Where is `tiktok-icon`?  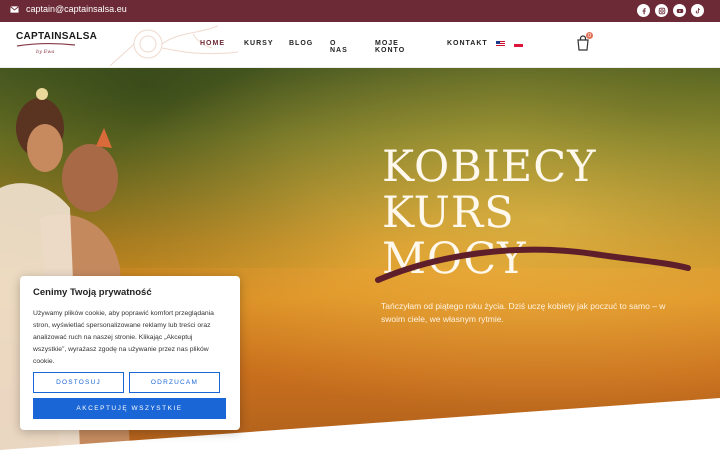 tiktok-icon is located at coordinates (697, 10).